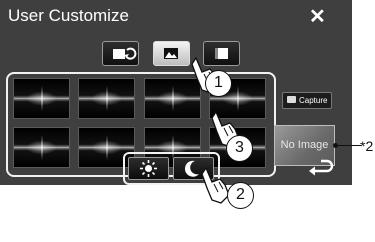 This screenshot has height=242, width=375. I want to click on return-arrow-icon, so click(321, 167).